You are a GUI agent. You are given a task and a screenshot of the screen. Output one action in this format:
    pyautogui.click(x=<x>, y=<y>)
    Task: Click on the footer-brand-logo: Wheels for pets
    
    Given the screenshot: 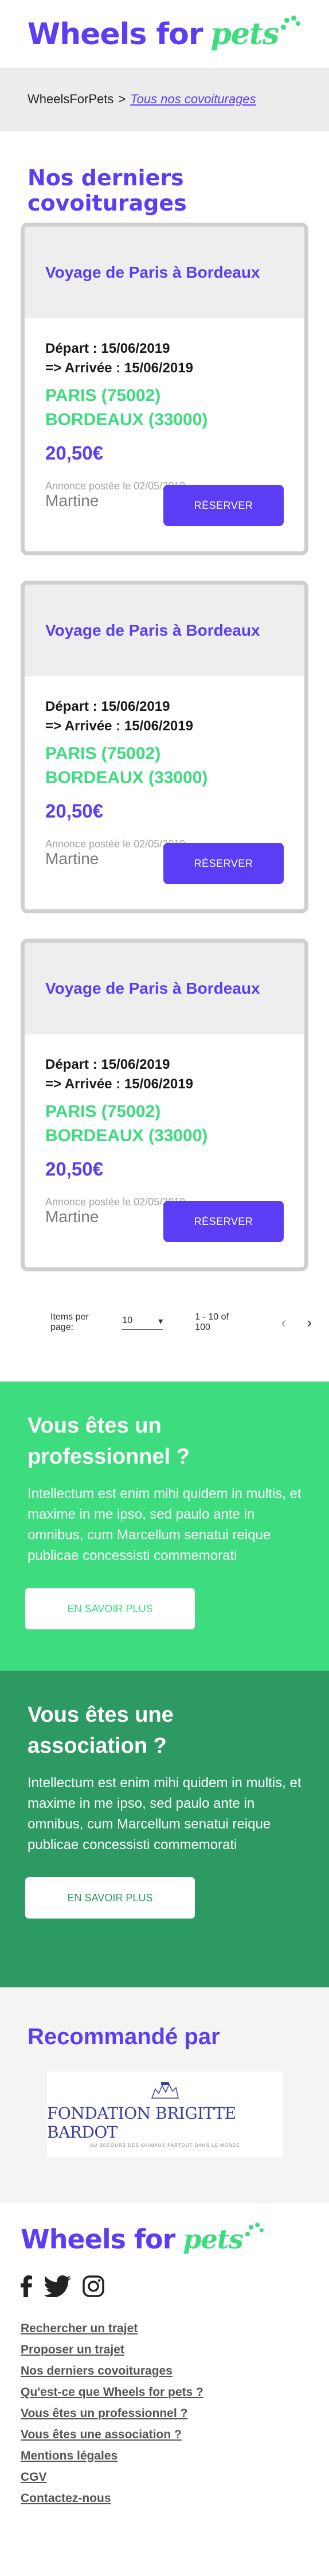 What is the action you would take?
    pyautogui.click(x=143, y=2239)
    